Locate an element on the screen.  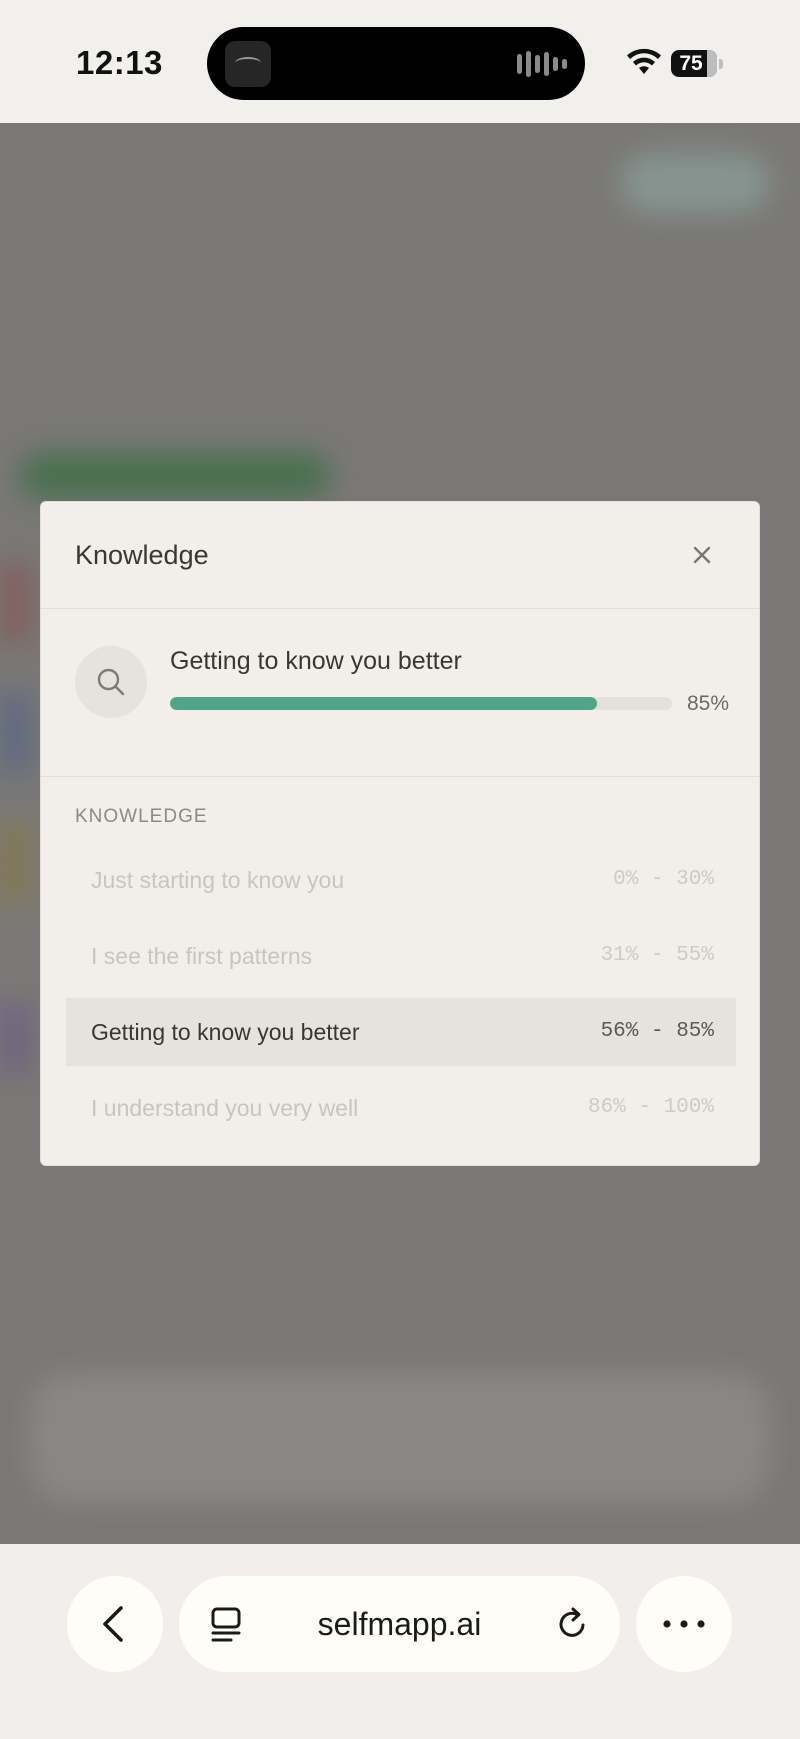
battery-level: 75 is located at coordinates (691, 63).